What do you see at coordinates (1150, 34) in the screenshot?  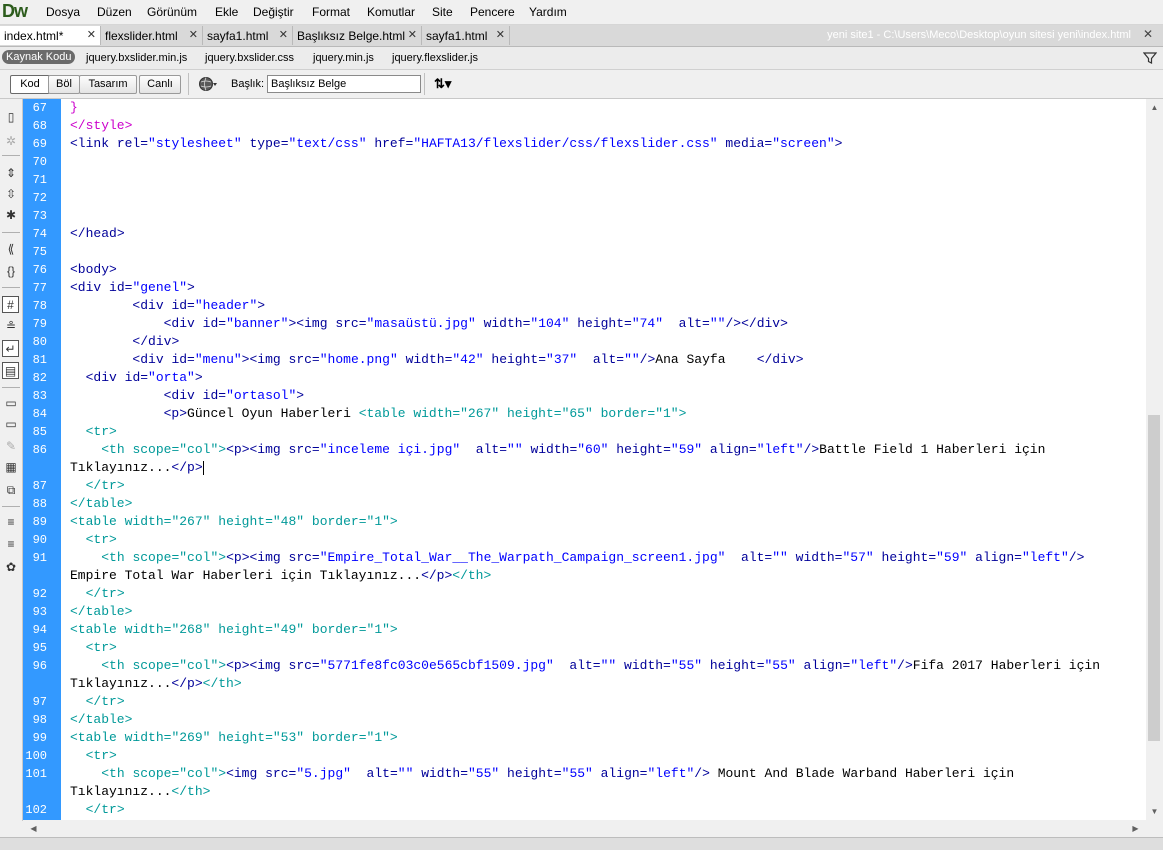 I see `close-document-icon: ✕` at bounding box center [1150, 34].